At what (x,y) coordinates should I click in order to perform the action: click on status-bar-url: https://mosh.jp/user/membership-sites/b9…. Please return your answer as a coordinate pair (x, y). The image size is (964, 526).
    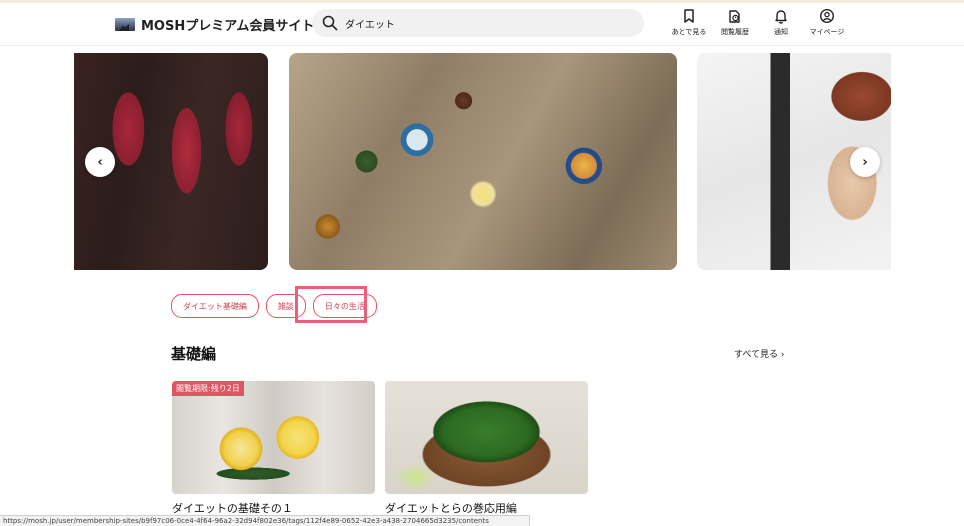
    Looking at the image, I should click on (265, 520).